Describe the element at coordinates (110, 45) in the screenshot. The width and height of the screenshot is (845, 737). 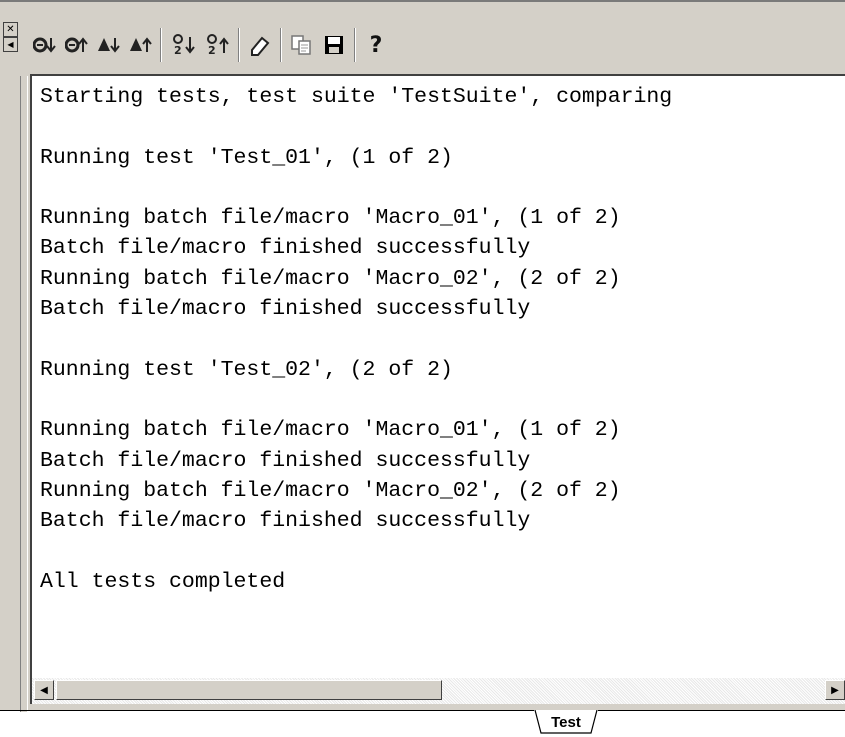
I see `sort-warnings-descending-icon` at that location.